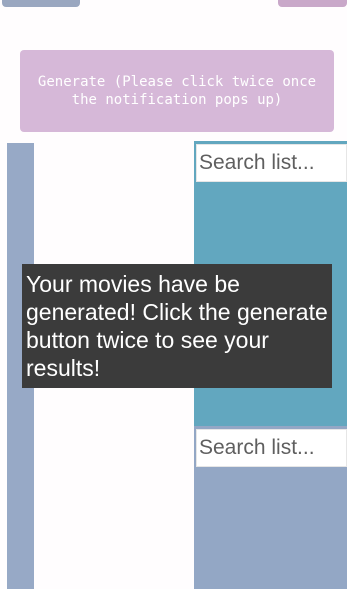 This screenshot has height=589, width=347. I want to click on top-tab-left, so click(41, 3).